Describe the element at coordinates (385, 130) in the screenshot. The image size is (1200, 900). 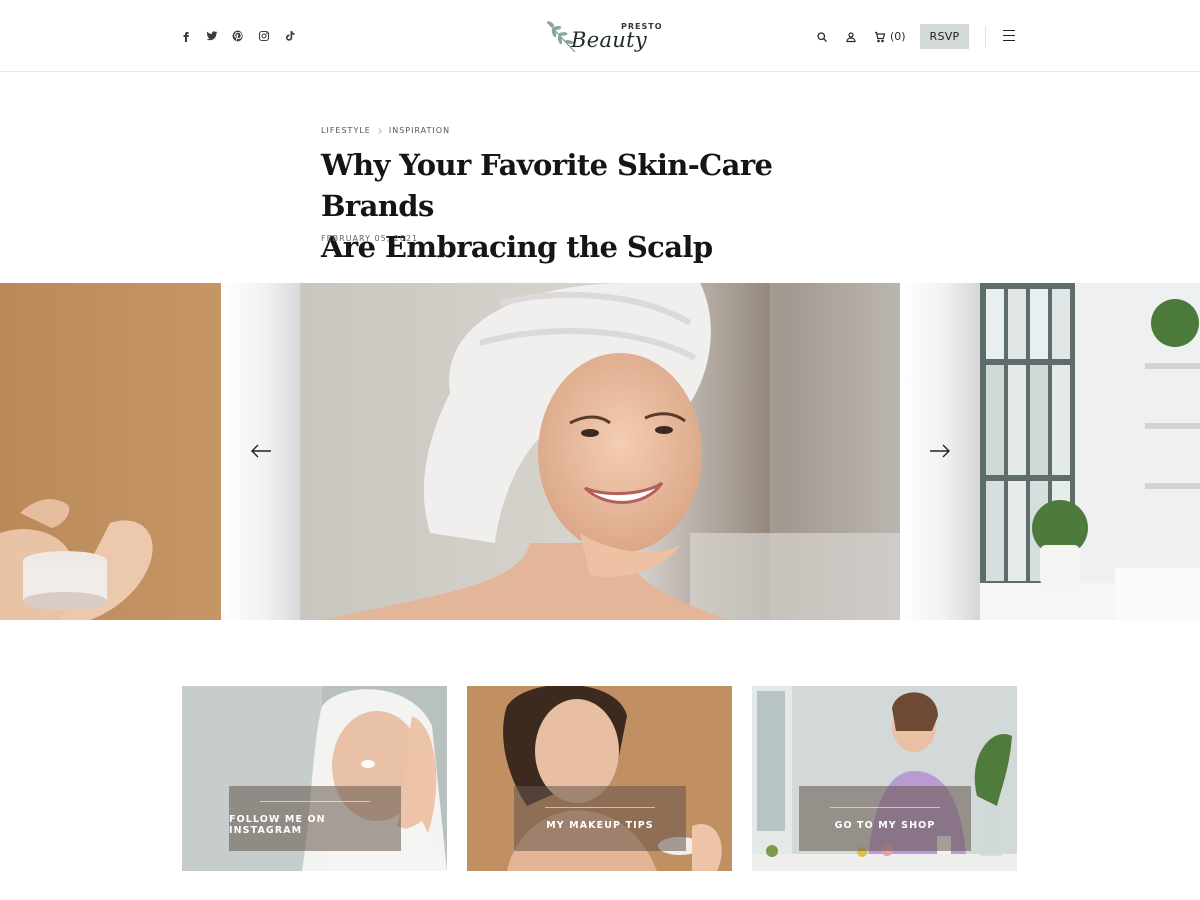
I see `article-categories: LIFESTYLE INSPIRATION` at that location.